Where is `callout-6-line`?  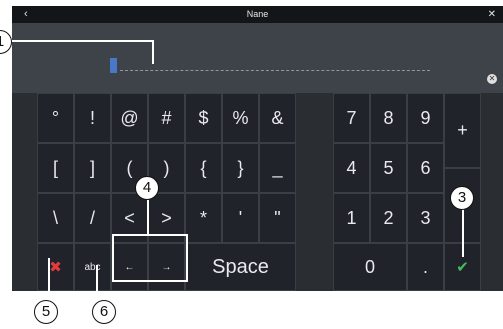
callout-6-line is located at coordinates (97, 282).